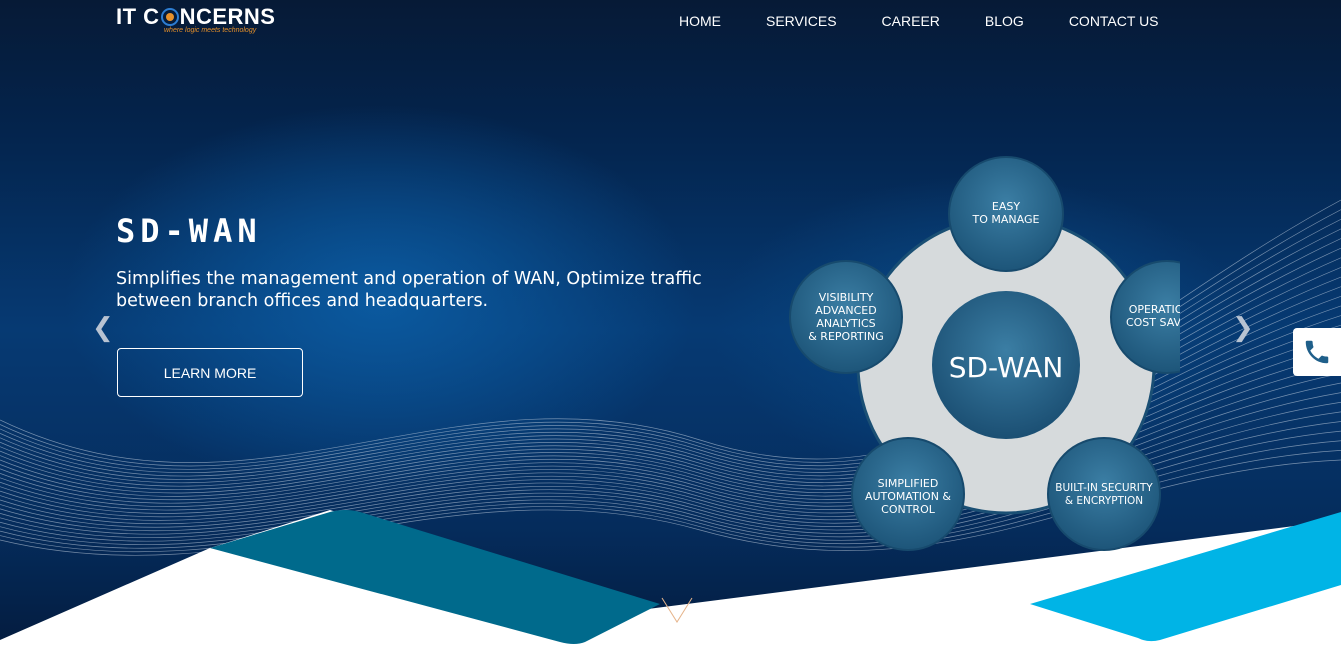  I want to click on node-security-line2: & ENCRYPTION, so click(1104, 501).